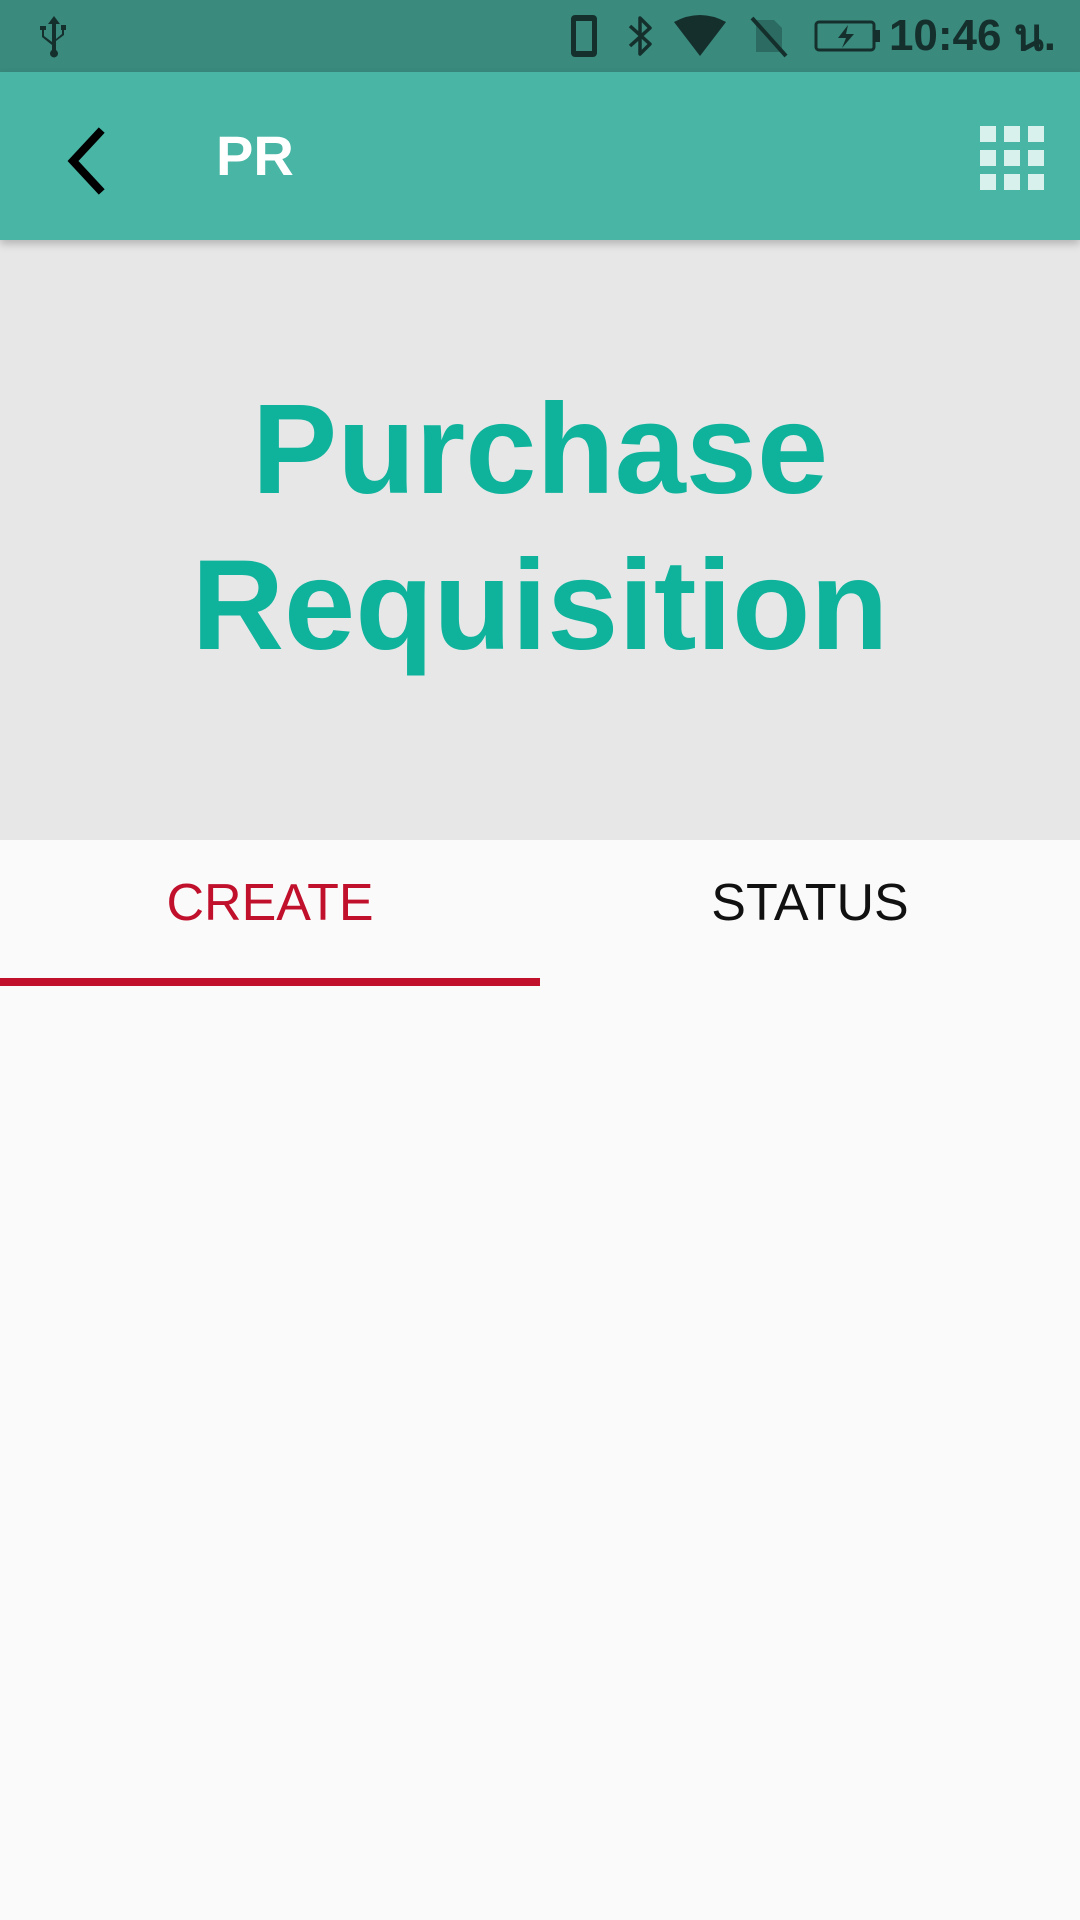  I want to click on status-clock: 10:46 น., so click(972, 35).